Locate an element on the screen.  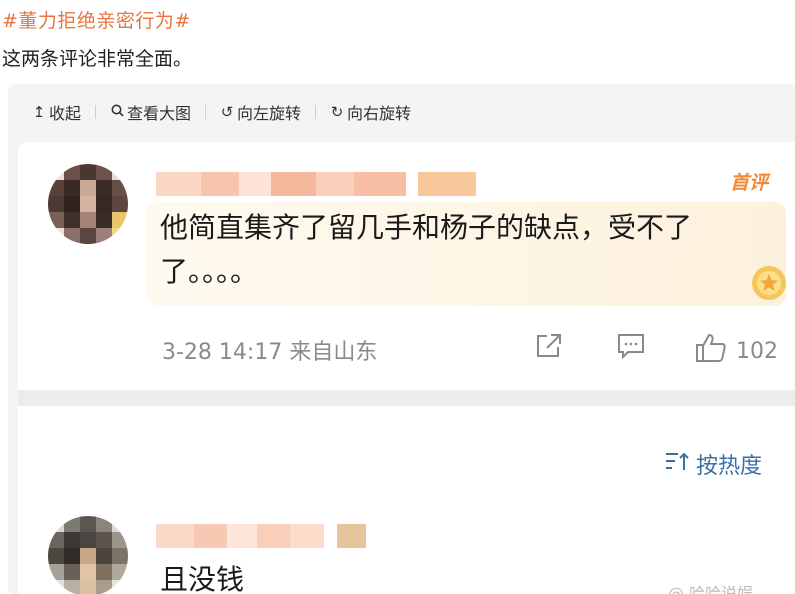
comment-text: 他简直集齐了留几手和杨子的缺点，受不了了。。。。 is located at coordinates (426, 249).